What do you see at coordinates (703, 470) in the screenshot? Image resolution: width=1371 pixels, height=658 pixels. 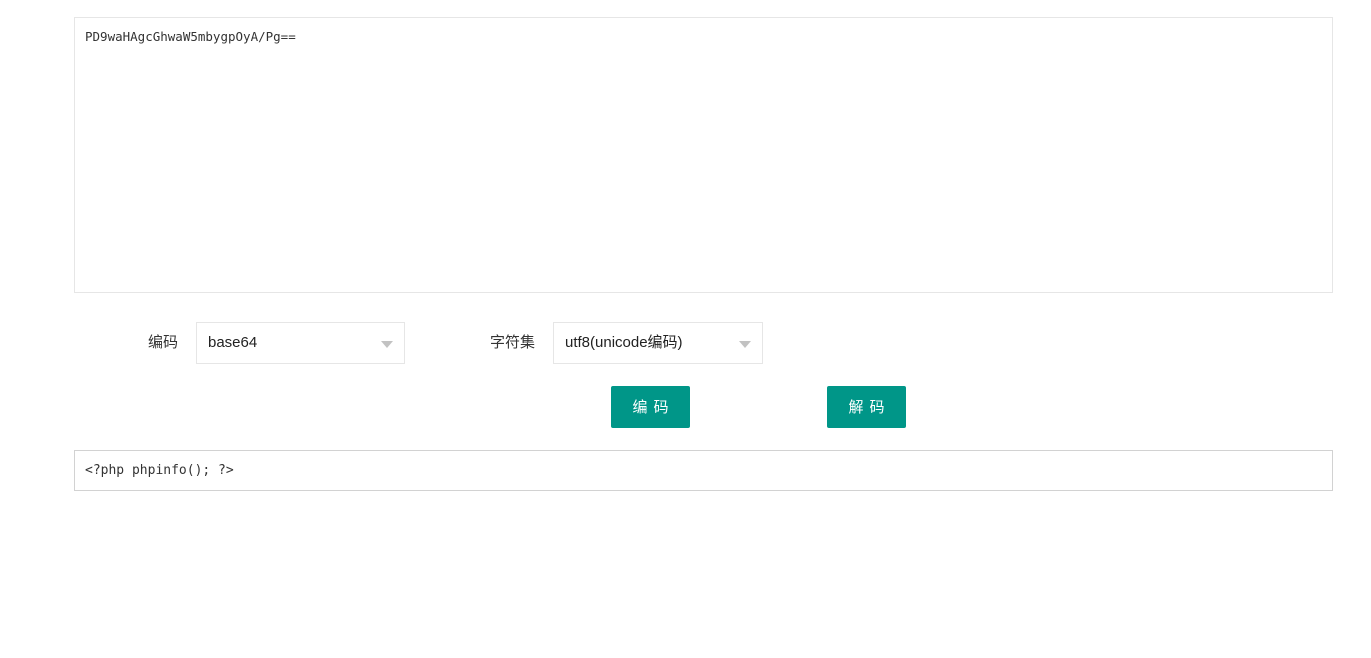 I see `result-output: <?php phpinfo(); ?>` at bounding box center [703, 470].